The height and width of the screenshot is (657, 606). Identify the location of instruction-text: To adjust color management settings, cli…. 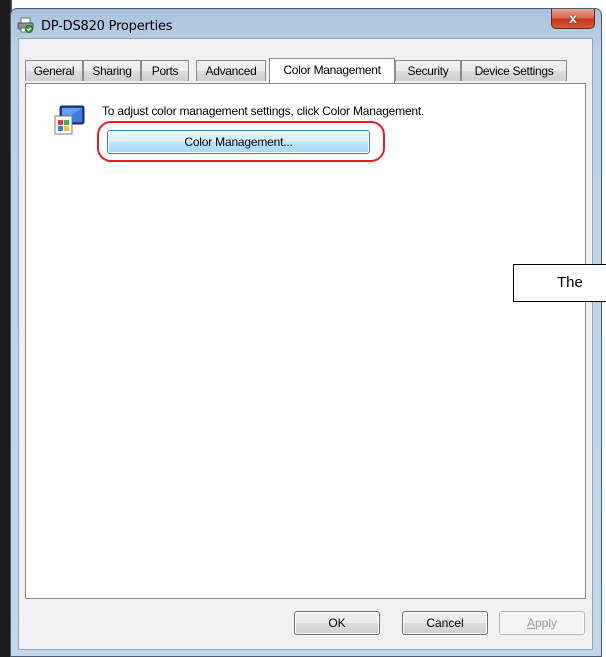
(263, 111).